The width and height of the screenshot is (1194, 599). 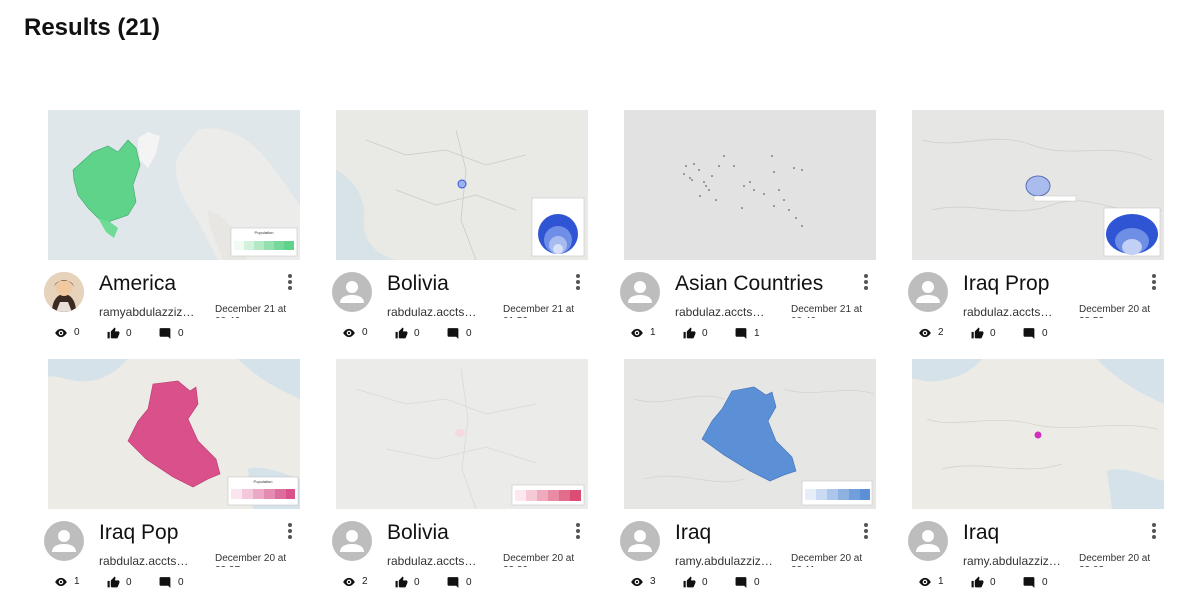 What do you see at coordinates (251, 560) in the screenshot?
I see `post-date: December 20 at 23:37` at bounding box center [251, 560].